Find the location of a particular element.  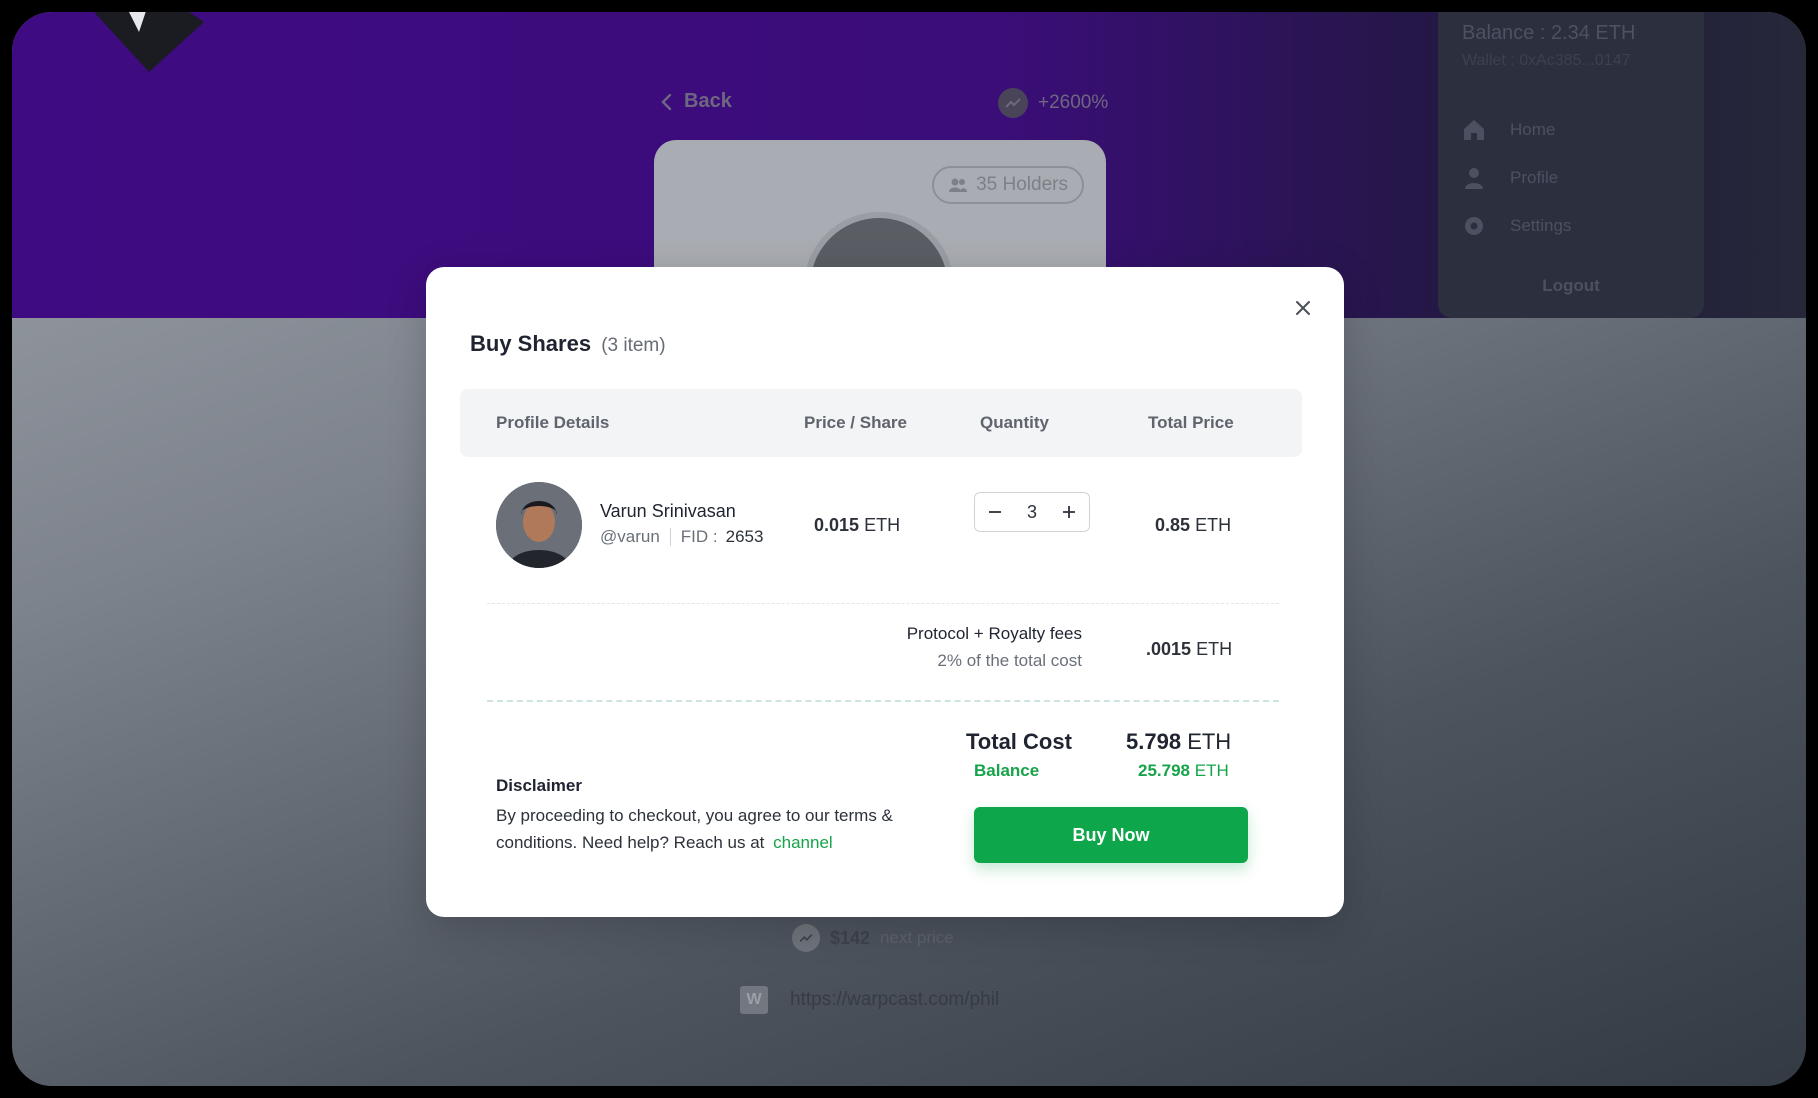

fees-value: .0015 ETH is located at coordinates (1189, 649).